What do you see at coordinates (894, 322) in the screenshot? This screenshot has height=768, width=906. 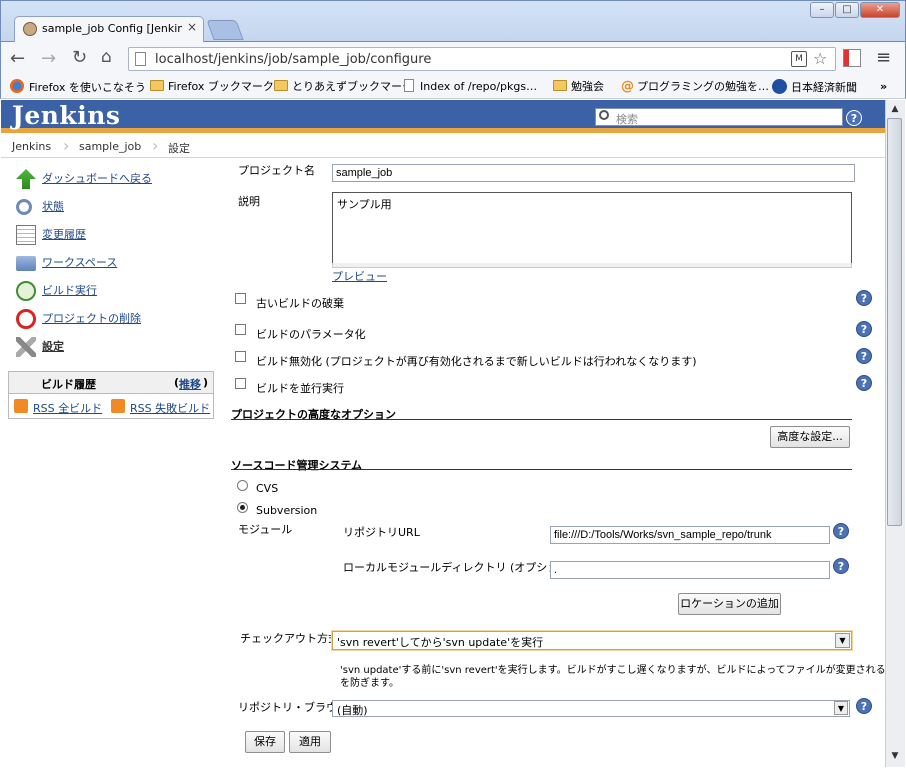 I see `scrollbar-thumb` at bounding box center [894, 322].